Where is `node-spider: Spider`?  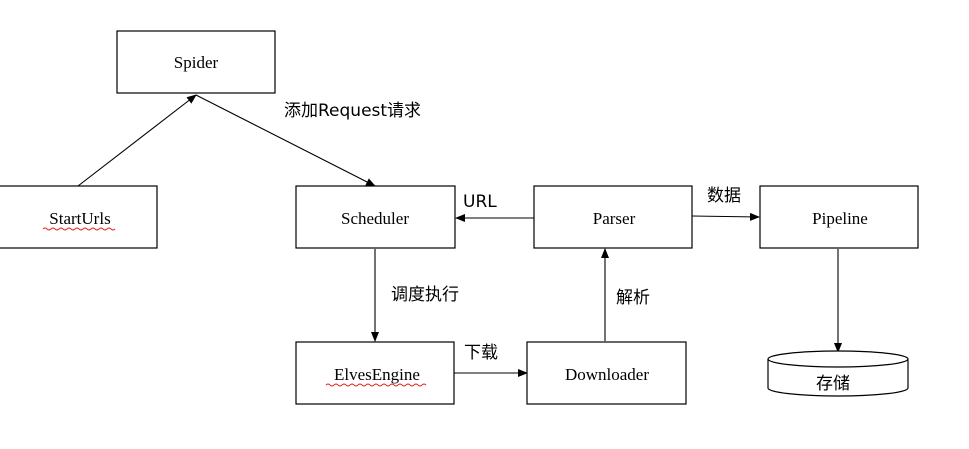
node-spider: Spider is located at coordinates (196, 62).